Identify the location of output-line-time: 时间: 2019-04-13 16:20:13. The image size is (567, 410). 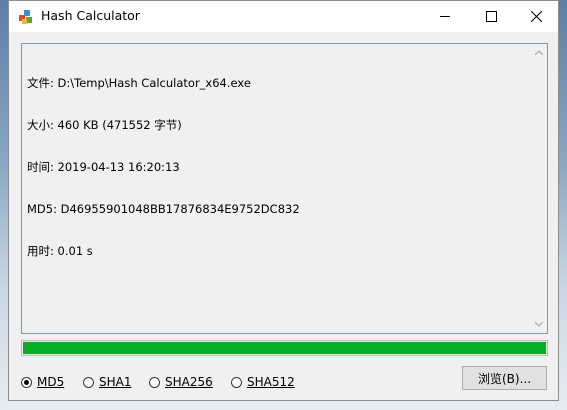
(103, 167).